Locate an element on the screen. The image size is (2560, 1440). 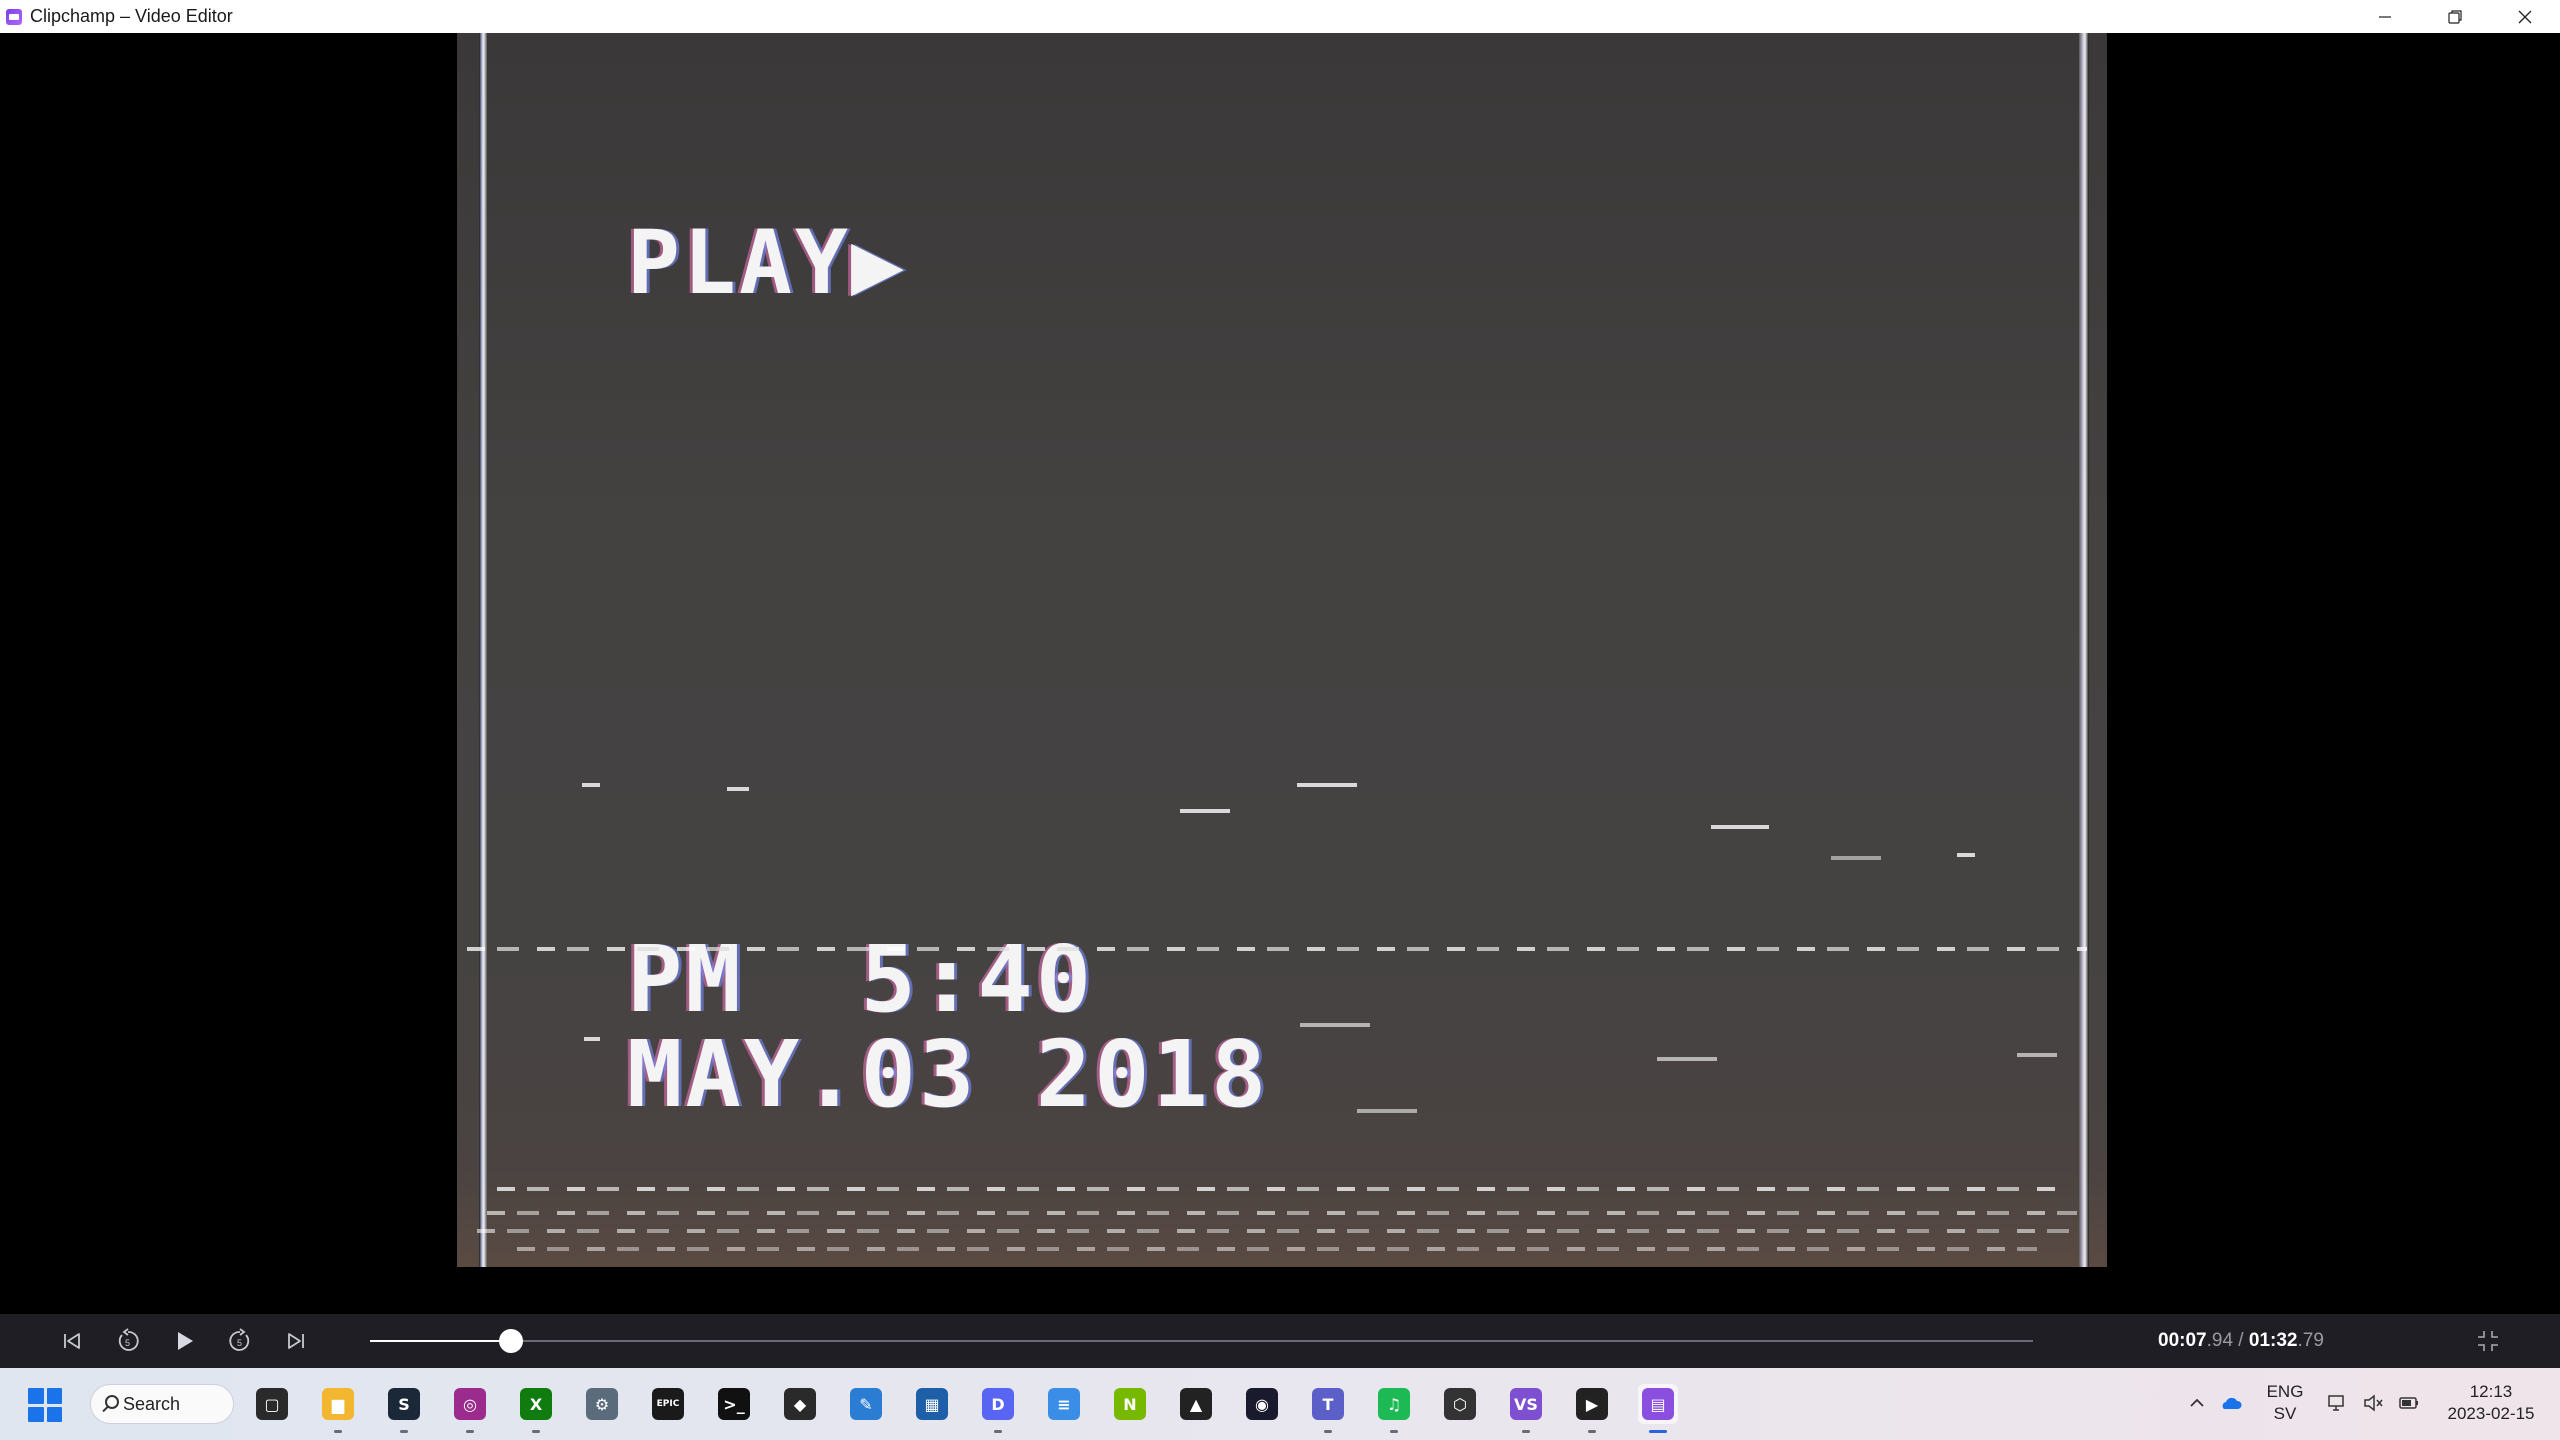
photos-app-icon: ▦ is located at coordinates (932, 1404).